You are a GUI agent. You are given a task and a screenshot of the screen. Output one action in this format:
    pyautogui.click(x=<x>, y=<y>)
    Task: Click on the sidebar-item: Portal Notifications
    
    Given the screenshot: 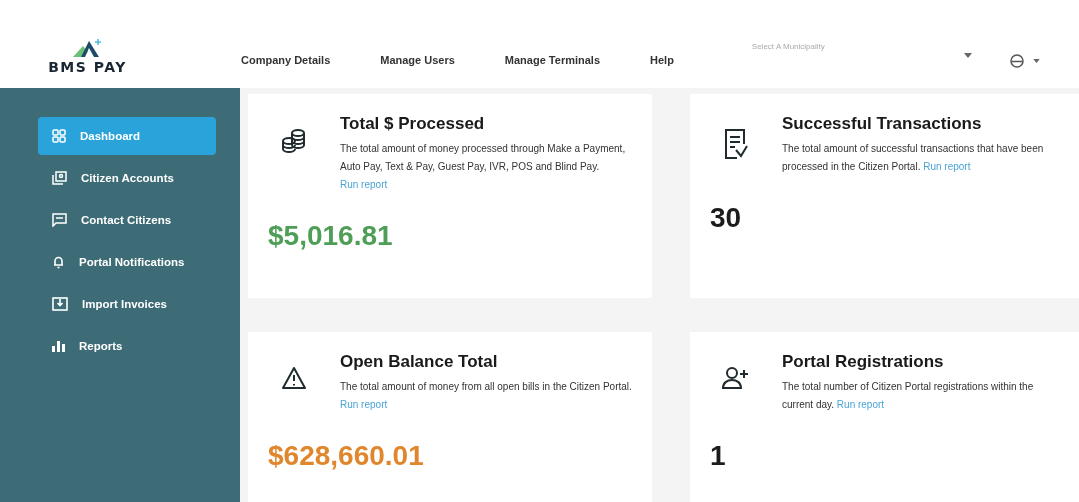 What is the action you would take?
    pyautogui.click(x=127, y=262)
    